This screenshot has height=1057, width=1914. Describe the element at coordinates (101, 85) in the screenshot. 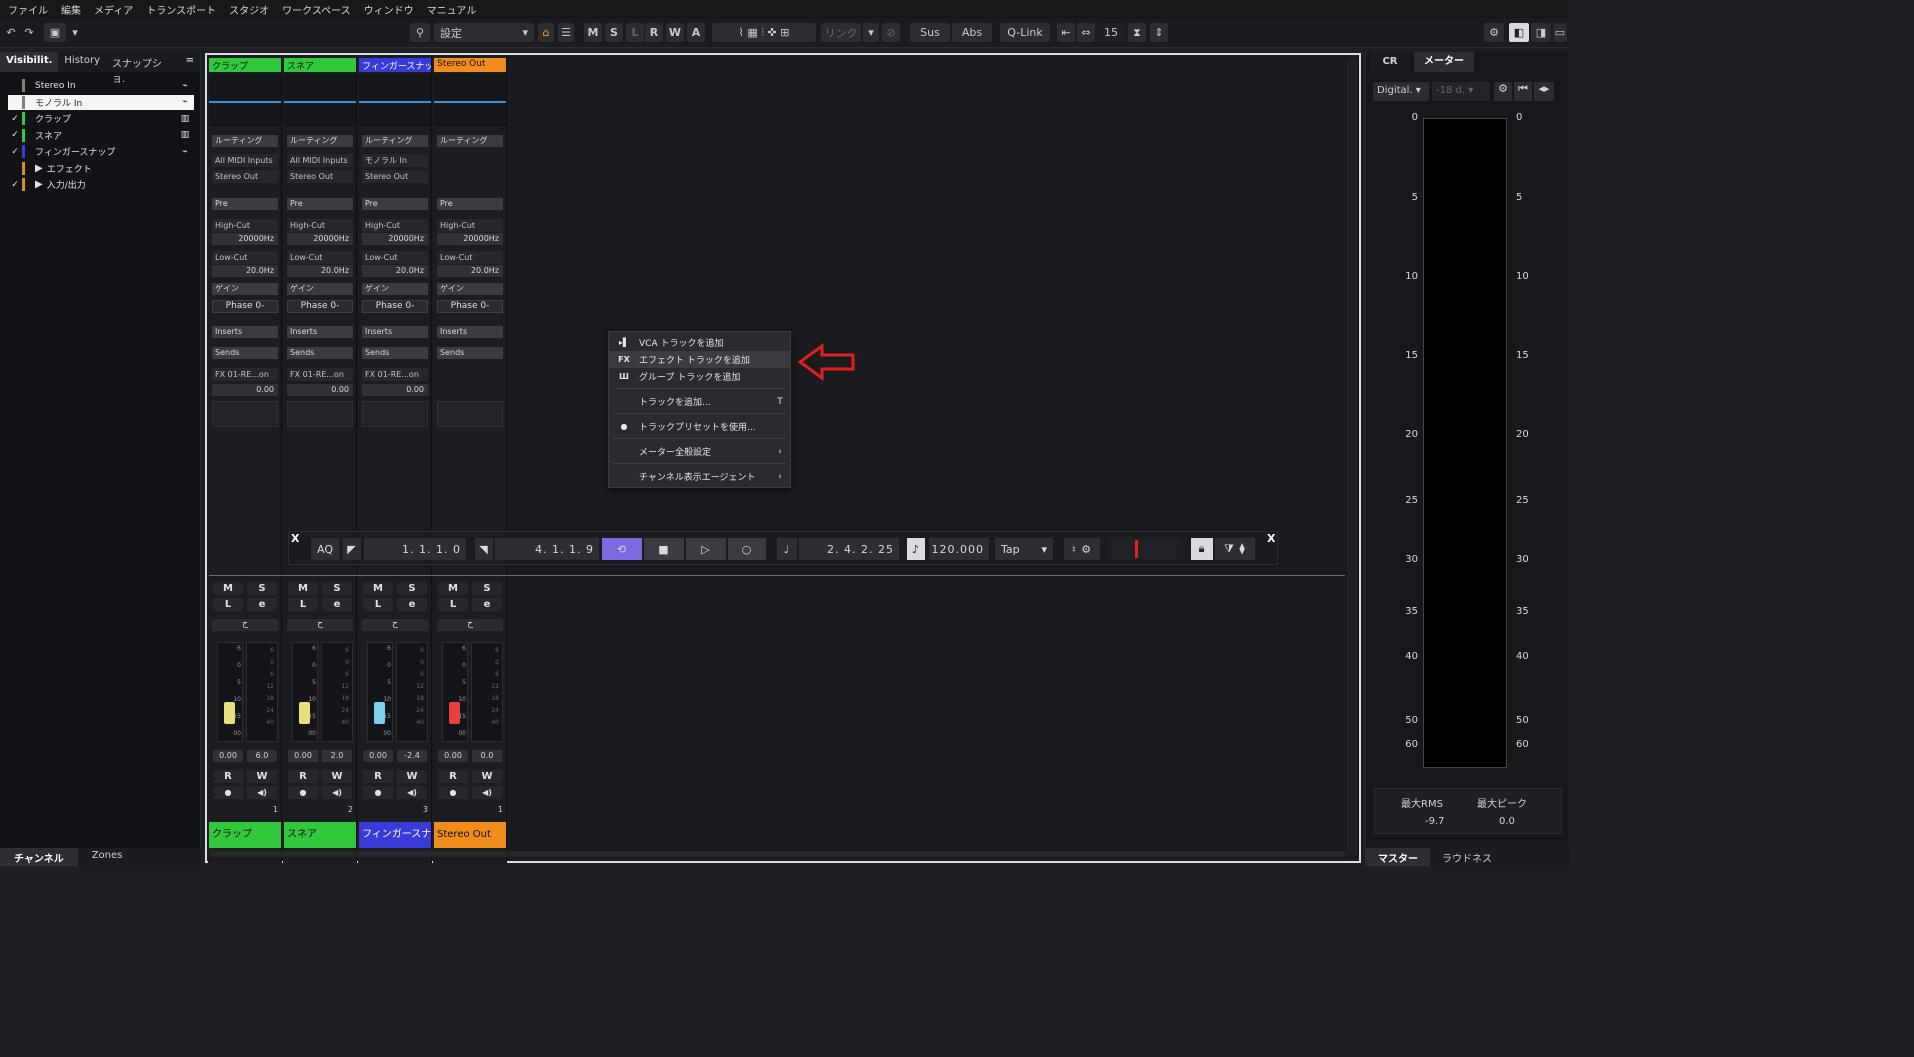

I see `track-row: Stereo In ⌁` at that location.